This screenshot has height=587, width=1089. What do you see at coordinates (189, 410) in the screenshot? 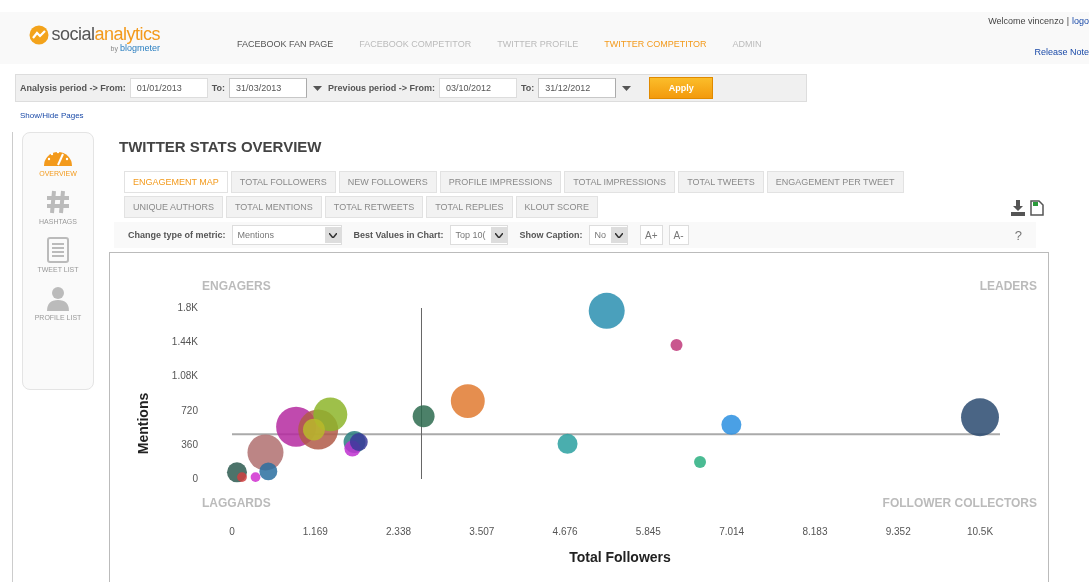
I see `y-tick-label: 720` at bounding box center [189, 410].